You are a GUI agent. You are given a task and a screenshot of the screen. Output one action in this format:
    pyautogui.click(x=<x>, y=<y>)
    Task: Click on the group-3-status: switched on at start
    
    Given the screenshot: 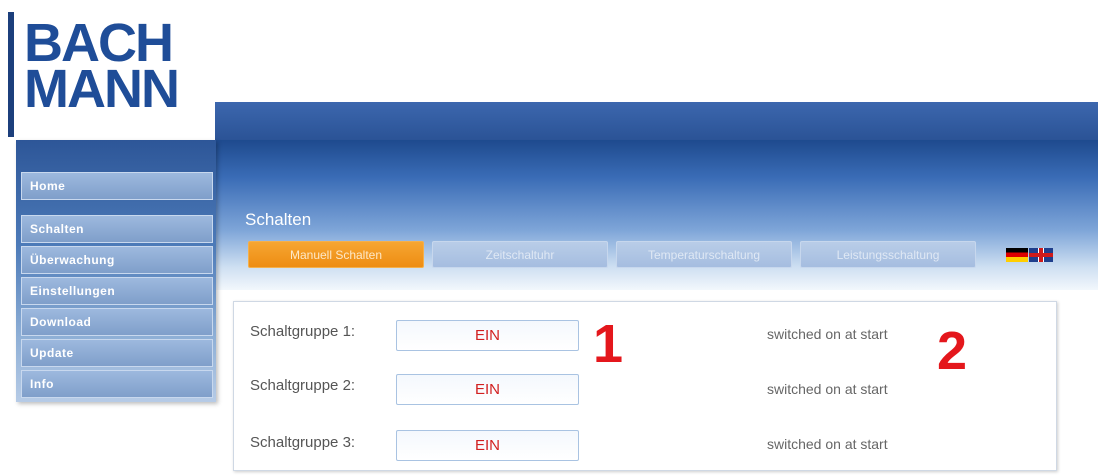 What is the action you would take?
    pyautogui.click(x=827, y=444)
    